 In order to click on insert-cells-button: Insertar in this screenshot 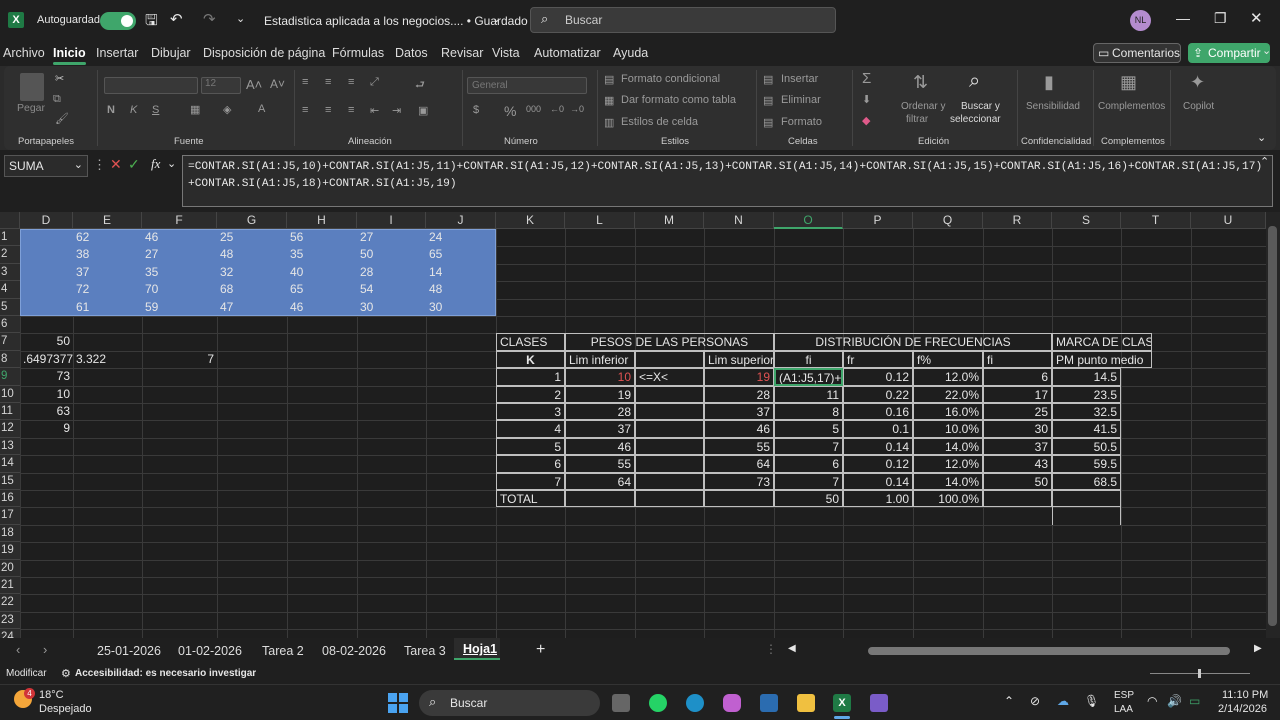, I will do `click(799, 79)`.